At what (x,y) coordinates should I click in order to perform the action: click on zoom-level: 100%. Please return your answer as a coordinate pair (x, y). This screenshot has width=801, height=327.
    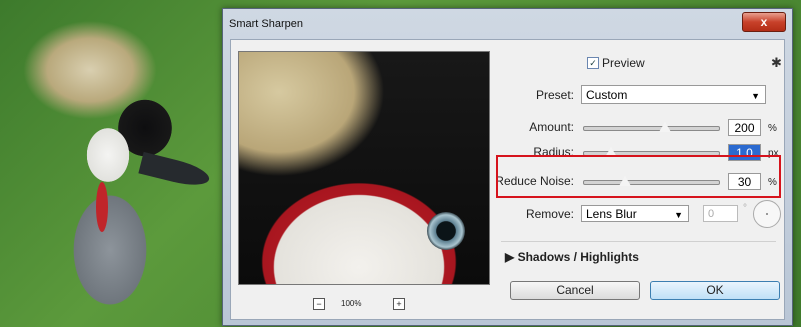
    Looking at the image, I should click on (351, 303).